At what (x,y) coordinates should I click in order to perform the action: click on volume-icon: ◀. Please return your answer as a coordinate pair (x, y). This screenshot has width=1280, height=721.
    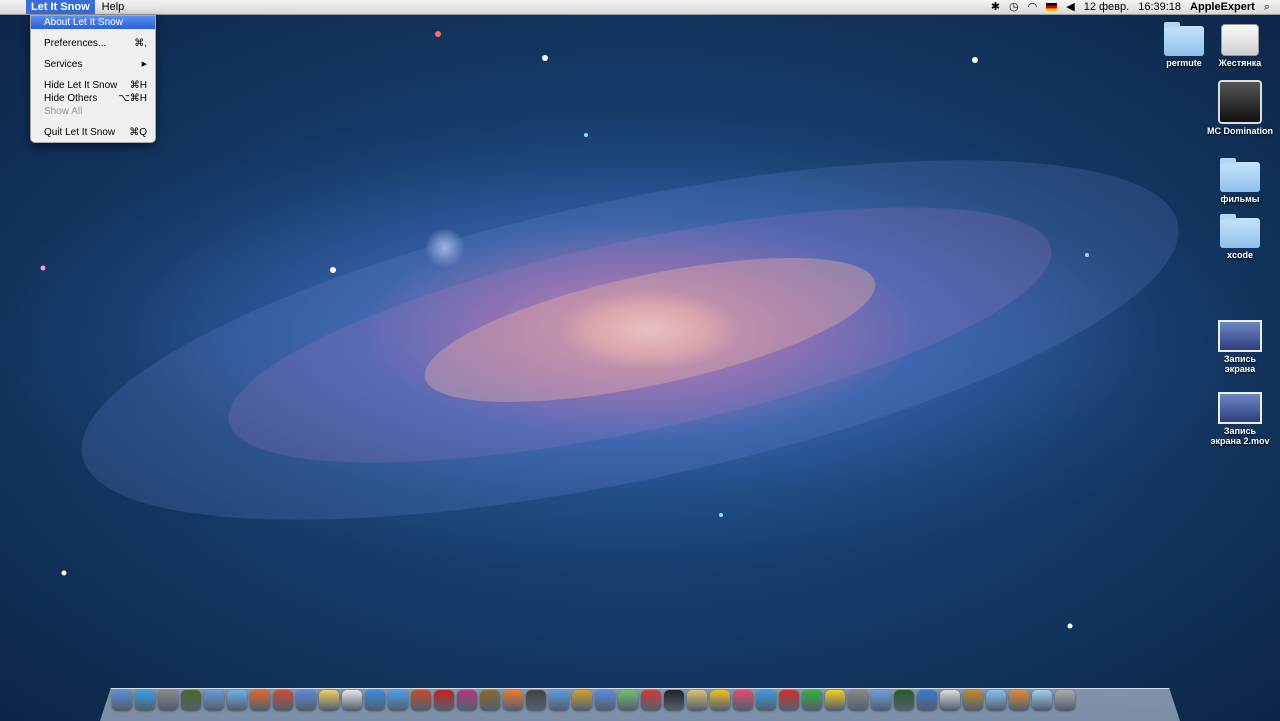
    Looking at the image, I should click on (1070, 7).